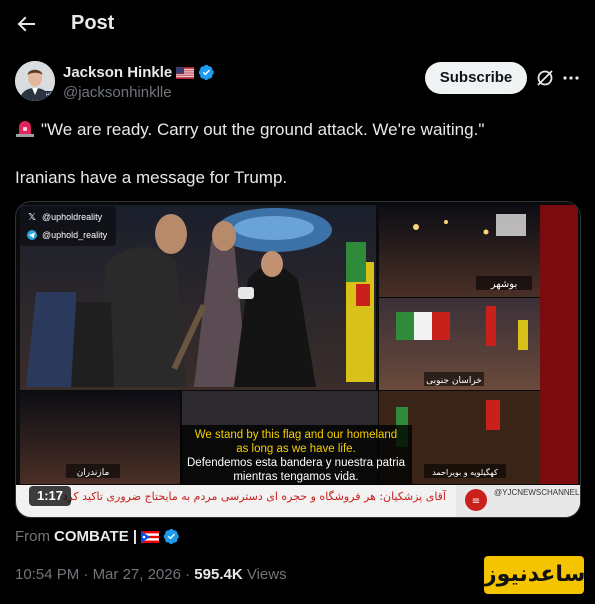 The height and width of the screenshot is (604, 595). What do you see at coordinates (503, 284) in the screenshot?
I see `city-label-1: بوشهر` at bounding box center [503, 284].